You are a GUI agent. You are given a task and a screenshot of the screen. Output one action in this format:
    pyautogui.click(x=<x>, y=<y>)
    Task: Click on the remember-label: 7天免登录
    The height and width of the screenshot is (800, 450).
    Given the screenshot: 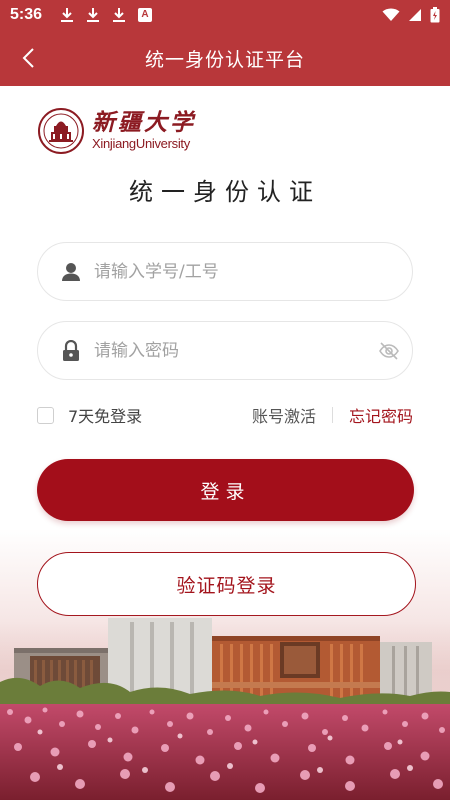 What is the action you would take?
    pyautogui.click(x=105, y=415)
    